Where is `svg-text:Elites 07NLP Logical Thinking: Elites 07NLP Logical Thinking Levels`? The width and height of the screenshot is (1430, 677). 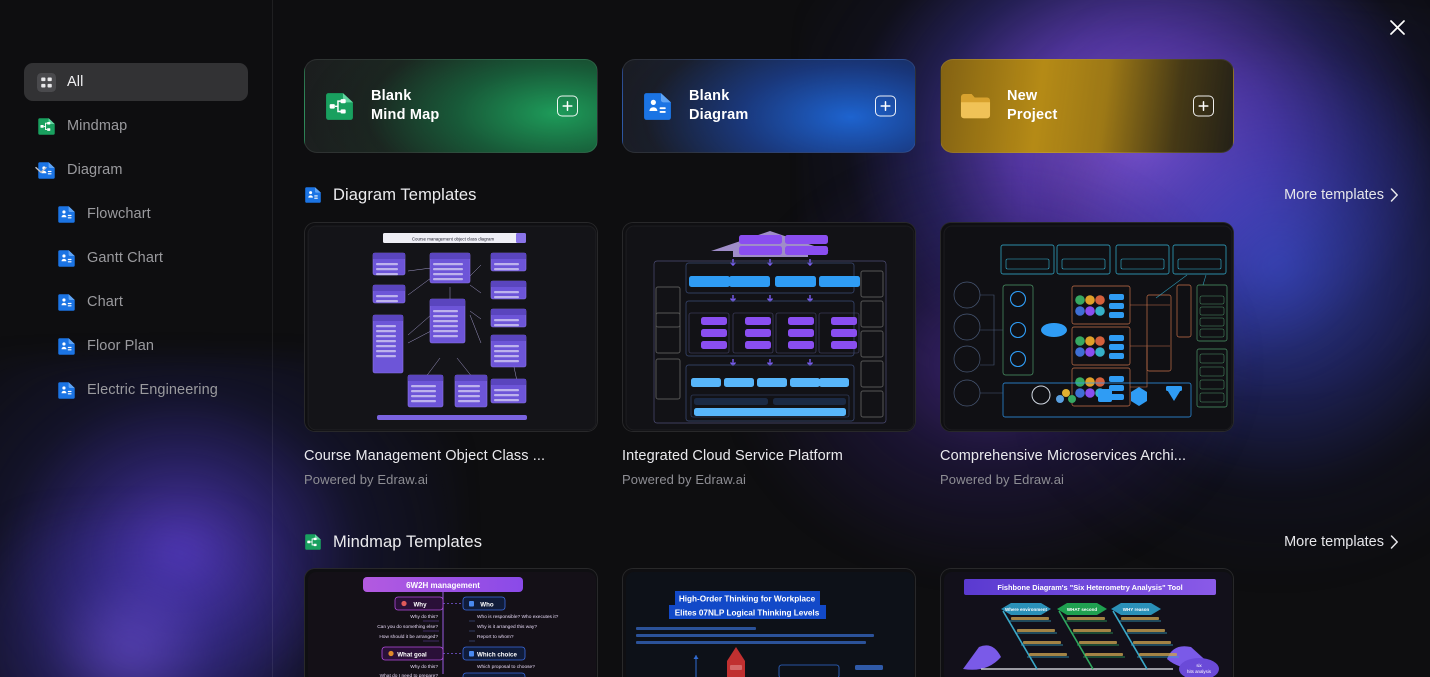 svg-text:Elites 07NLP Logical Thinking: Elites 07NLP Logical Thinking Levels is located at coordinates (747, 613).